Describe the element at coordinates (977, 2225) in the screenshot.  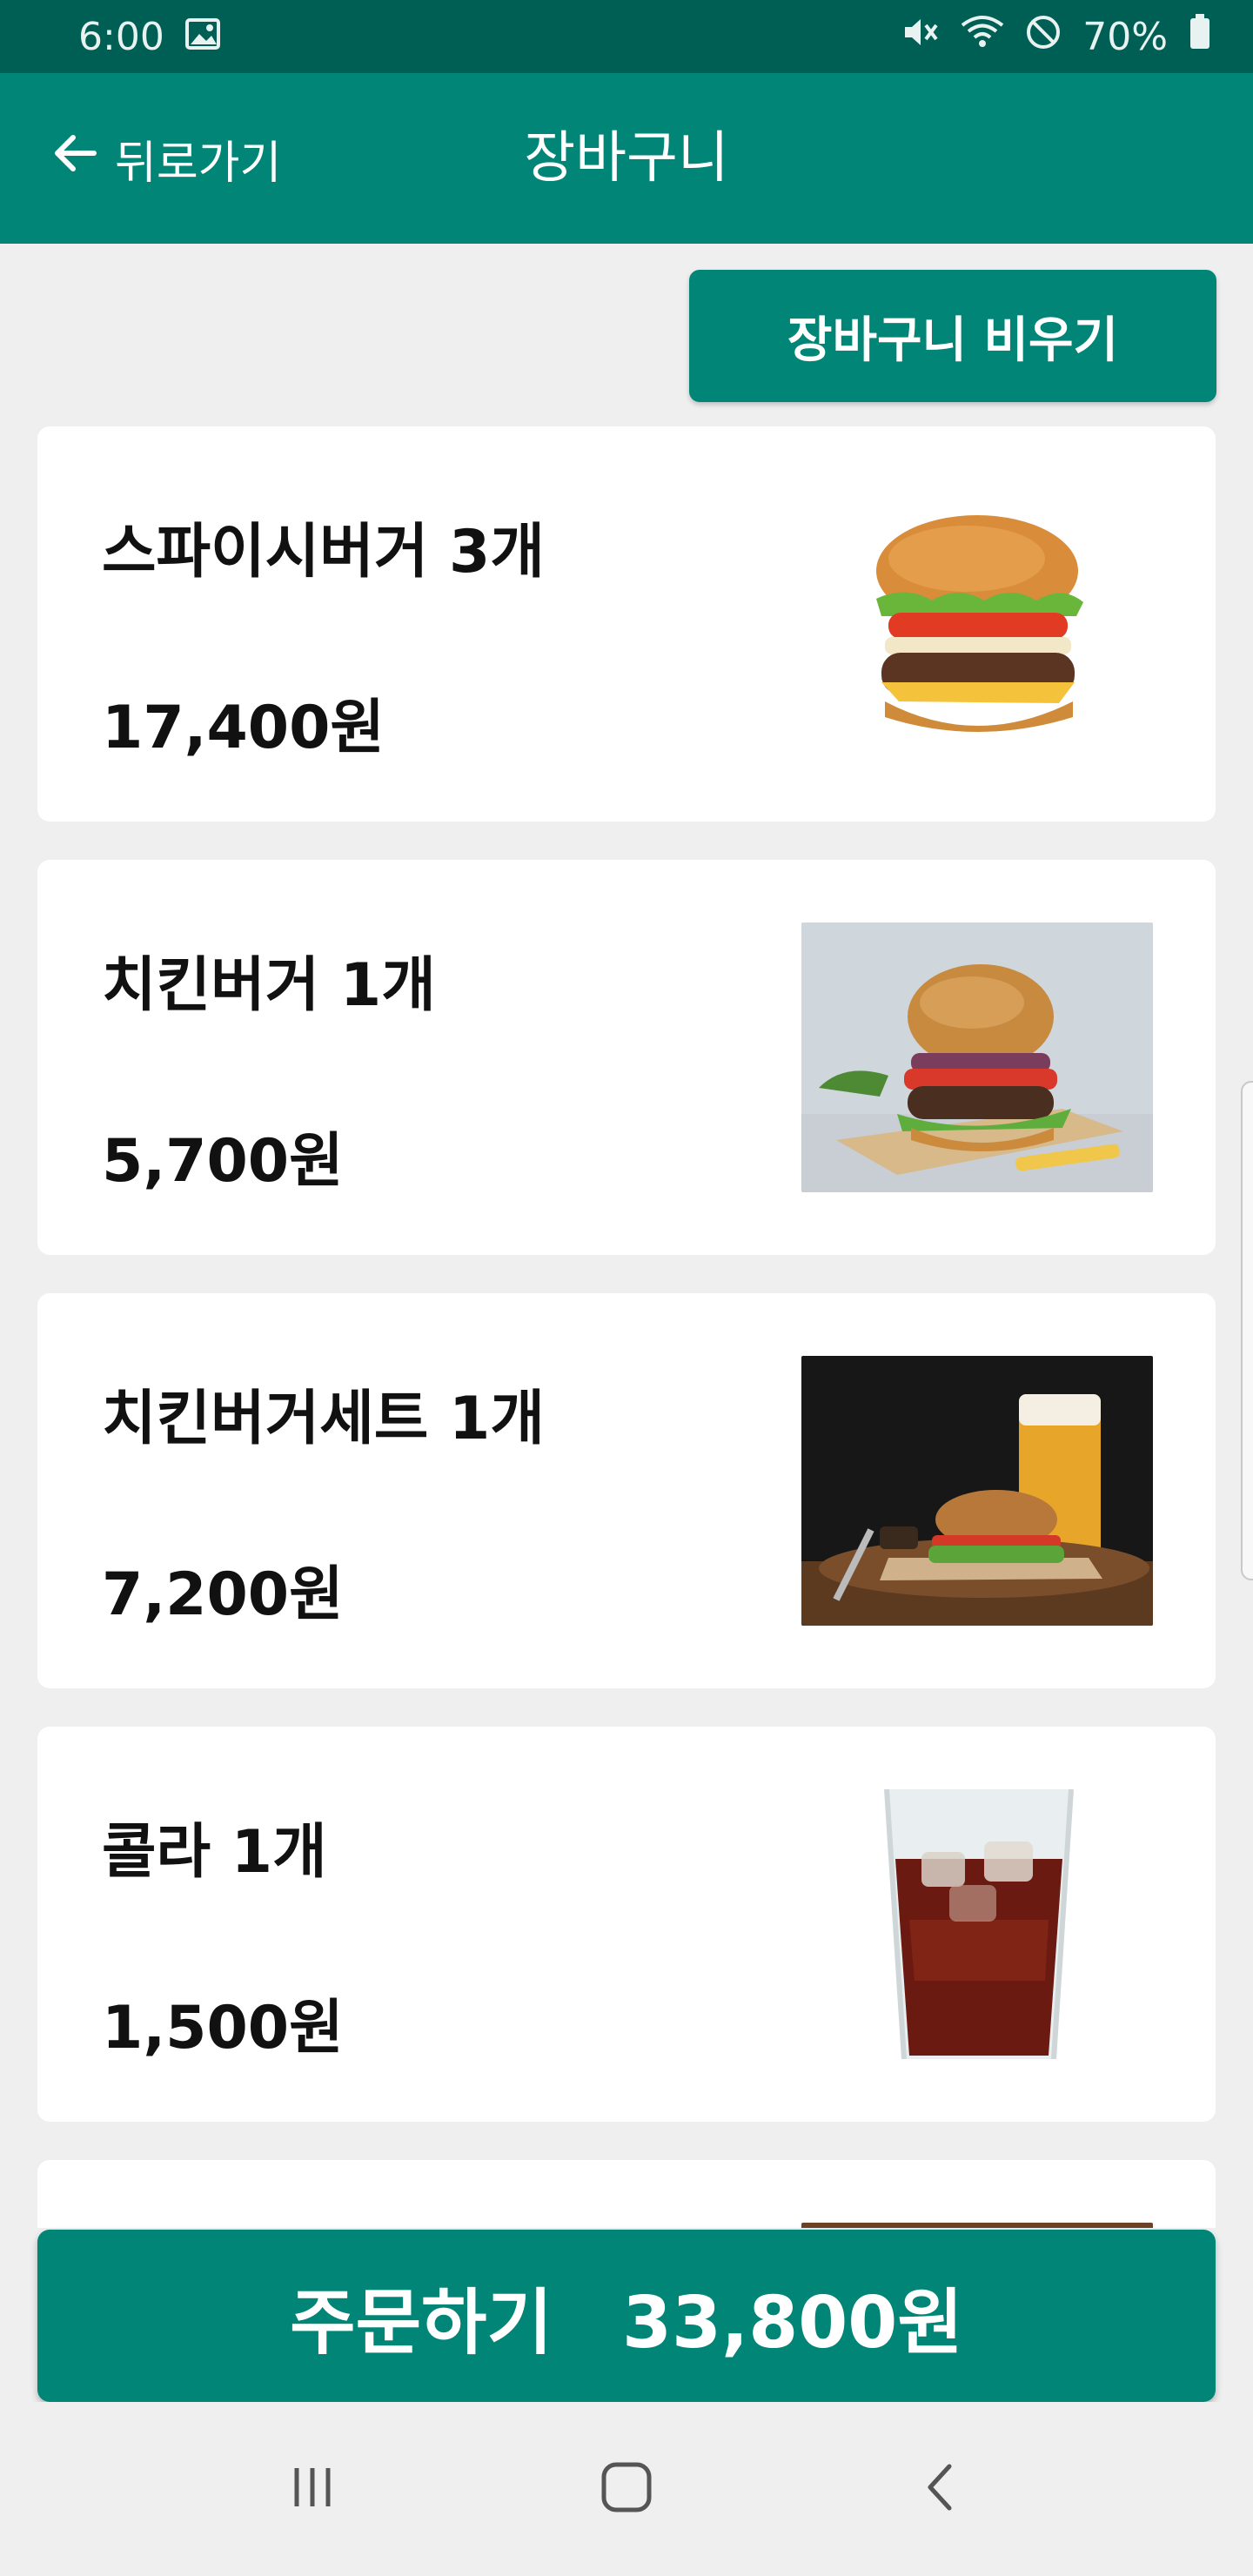
I see `product-image` at that location.